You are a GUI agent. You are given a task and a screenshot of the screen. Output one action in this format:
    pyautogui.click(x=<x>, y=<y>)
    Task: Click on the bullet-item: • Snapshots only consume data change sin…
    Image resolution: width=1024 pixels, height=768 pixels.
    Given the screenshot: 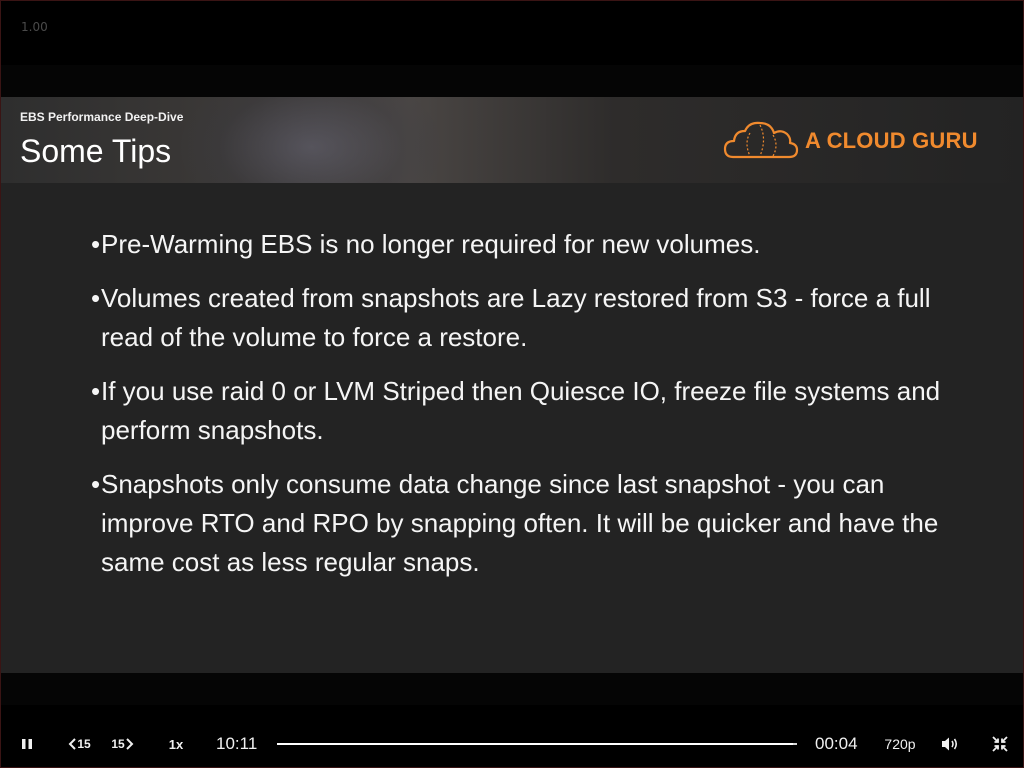 What is the action you would take?
    pyautogui.click(x=531, y=523)
    